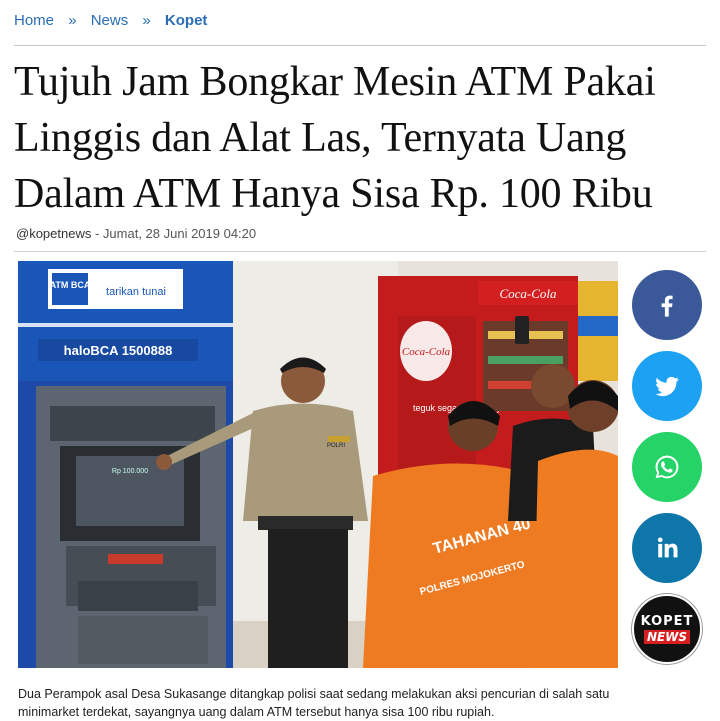 The width and height of the screenshot is (720, 721). What do you see at coordinates (528, 293) in the screenshot?
I see `svg-text: Coca-Cola` at bounding box center [528, 293].